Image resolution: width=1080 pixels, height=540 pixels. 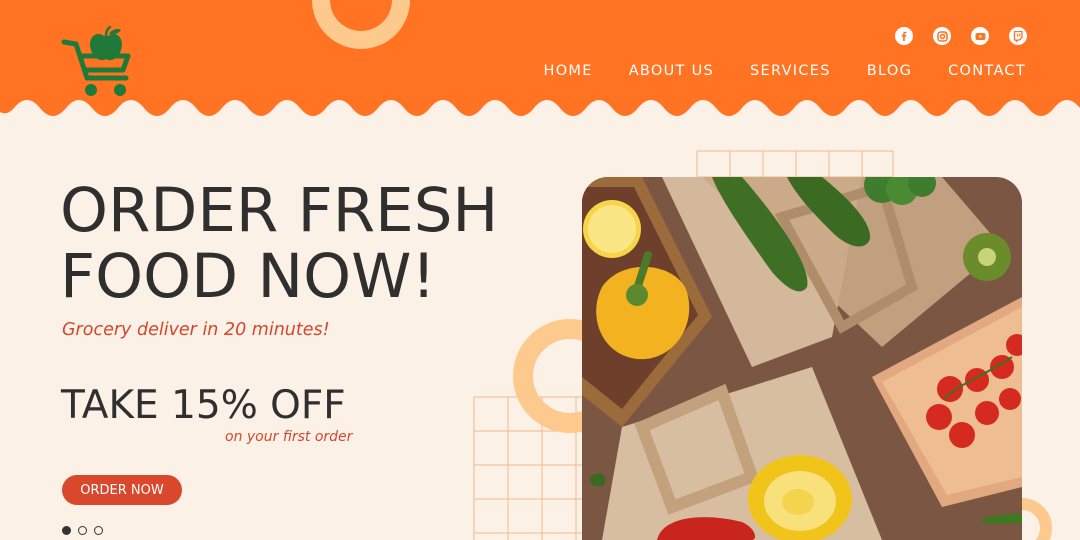 What do you see at coordinates (289, 437) in the screenshot?
I see `offer-note: on your first order` at bounding box center [289, 437].